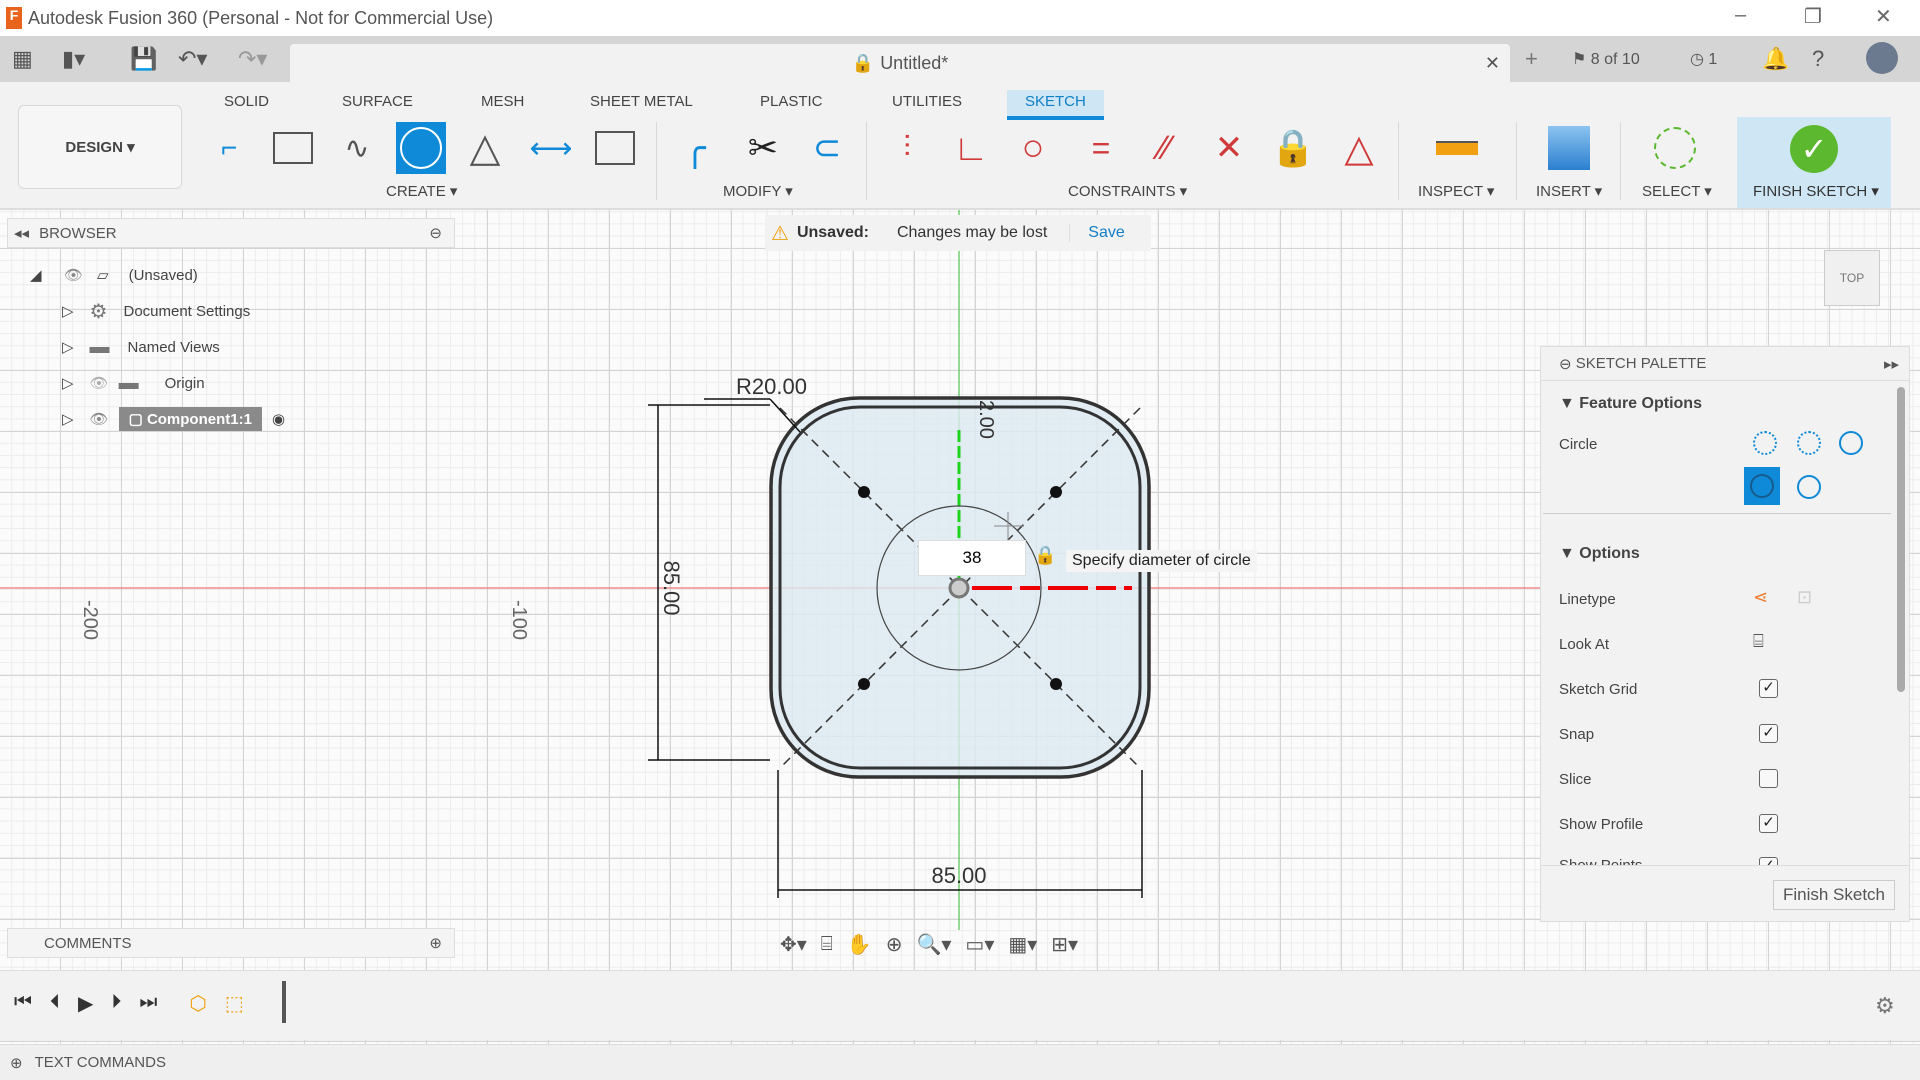 The image size is (1920, 1080). I want to click on restore-button: ❐, so click(1813, 16).